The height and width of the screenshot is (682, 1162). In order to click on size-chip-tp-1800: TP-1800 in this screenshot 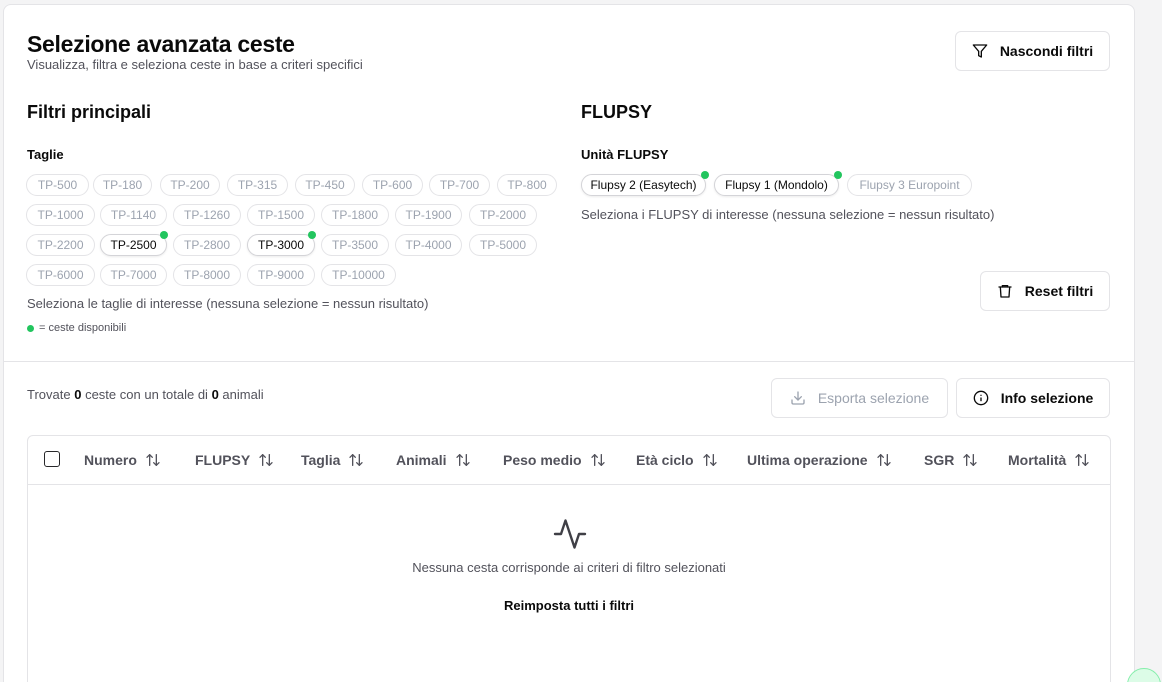, I will do `click(355, 215)`.